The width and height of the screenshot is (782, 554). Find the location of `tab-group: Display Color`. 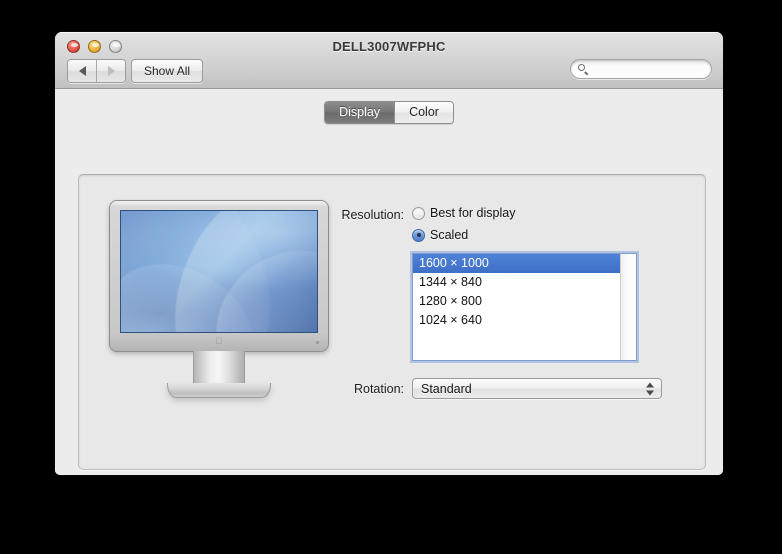

tab-group: Display Color is located at coordinates (389, 112).